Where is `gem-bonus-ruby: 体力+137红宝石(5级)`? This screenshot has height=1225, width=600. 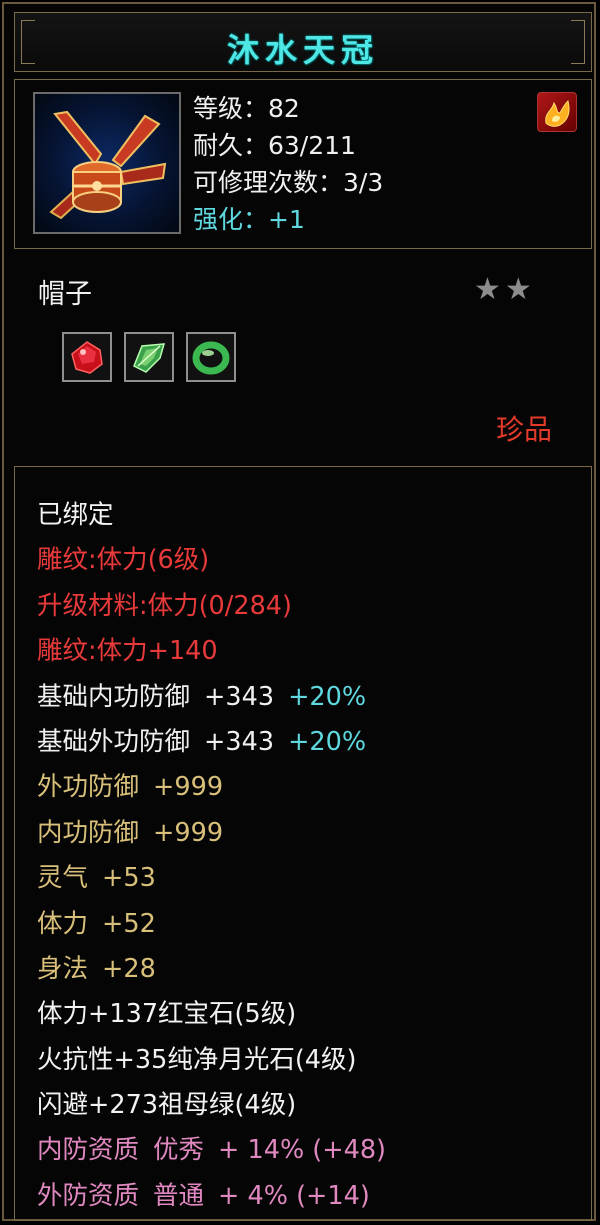 gem-bonus-ruby: 体力+137红宝石(5级) is located at coordinates (167, 1014).